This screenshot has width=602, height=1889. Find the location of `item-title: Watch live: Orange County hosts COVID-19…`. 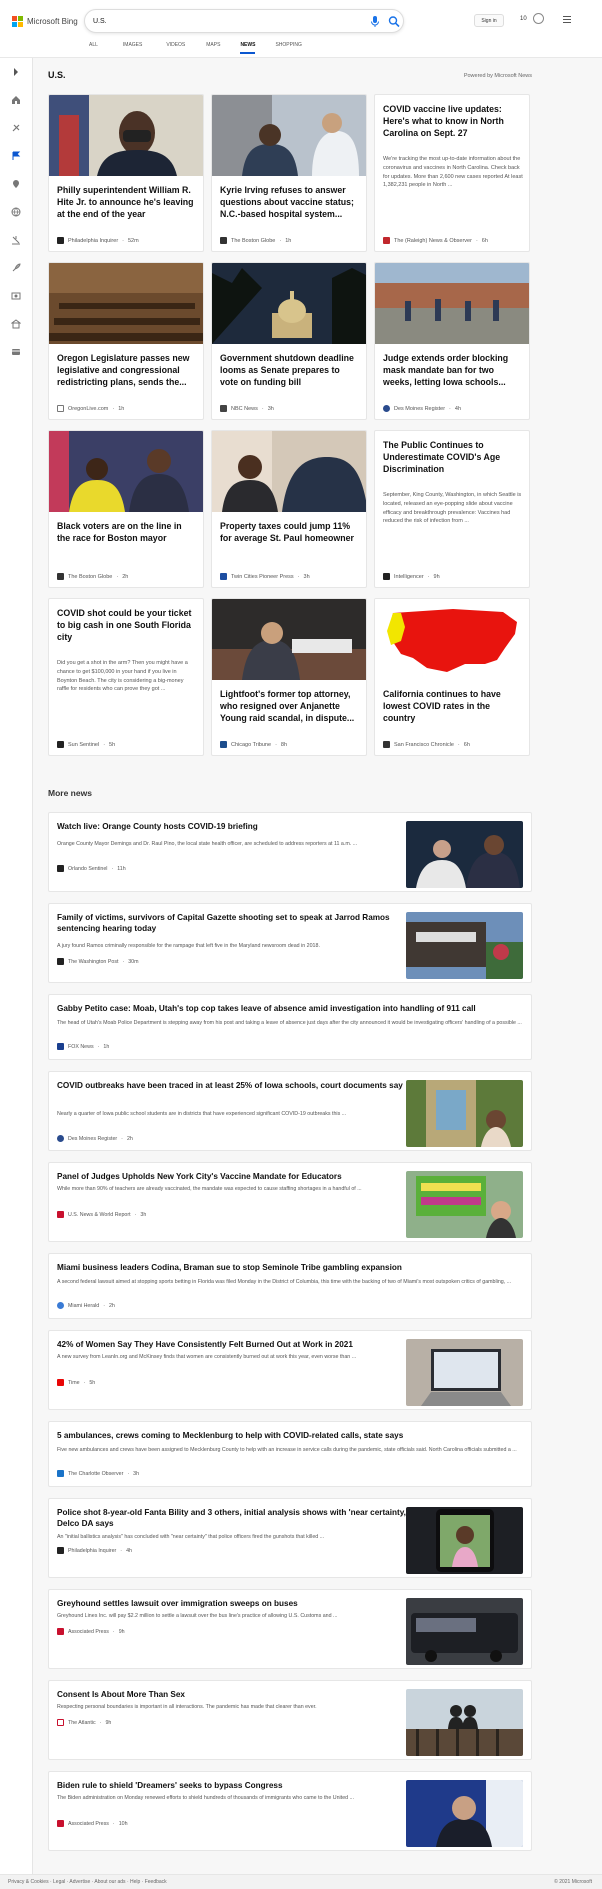

item-title: Watch live: Orange County hosts COVID-19… is located at coordinates (234, 826).